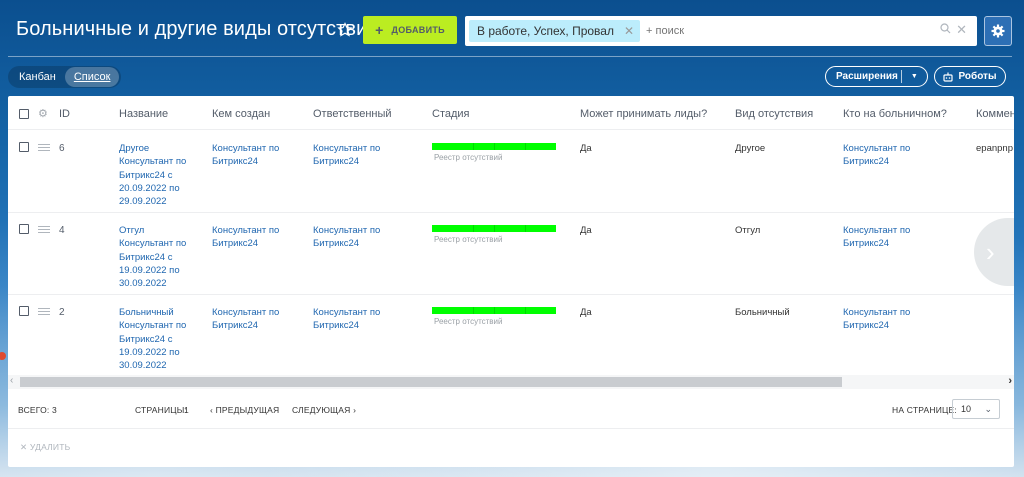 The image size is (1024, 477). I want to click on gear-icon: ⚙, so click(43, 113).